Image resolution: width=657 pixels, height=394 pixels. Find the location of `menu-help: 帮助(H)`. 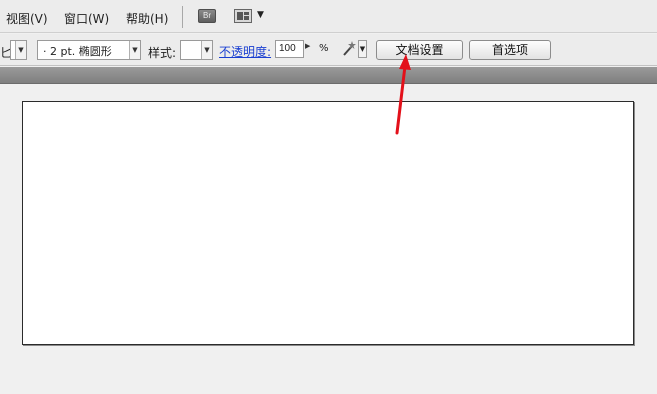

menu-help: 帮助(H) is located at coordinates (147, 18).